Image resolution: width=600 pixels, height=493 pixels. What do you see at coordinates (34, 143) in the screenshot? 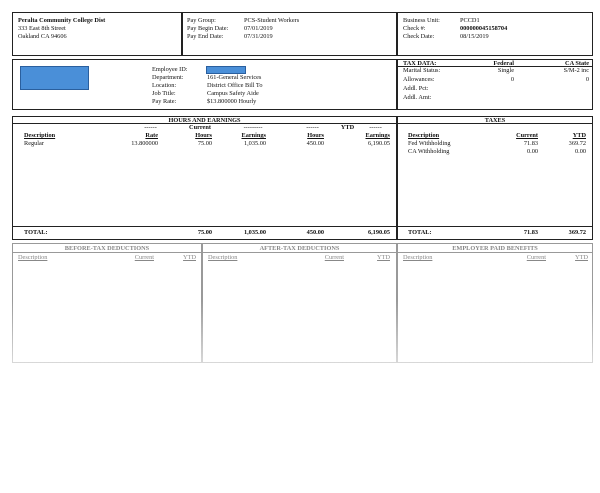
I see `earnings-row-description: Regular` at bounding box center [34, 143].